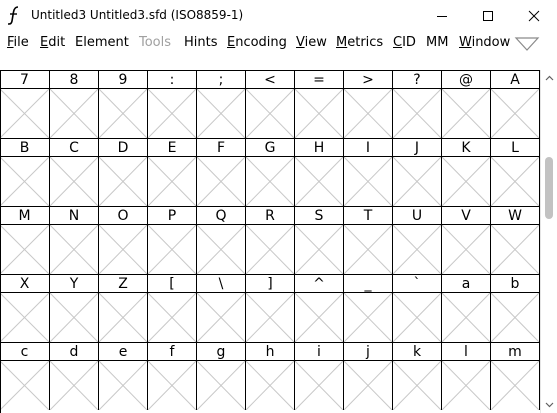 The height and width of the screenshot is (413, 557). I want to click on glyph-label: @, so click(466, 80).